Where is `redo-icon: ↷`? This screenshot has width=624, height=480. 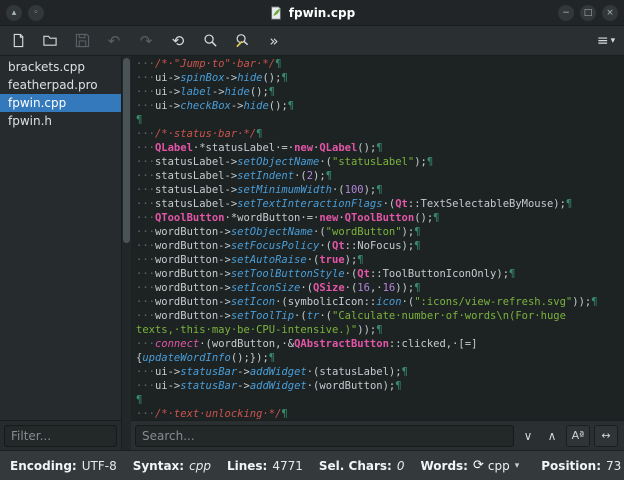 redo-icon: ↷ is located at coordinates (146, 40).